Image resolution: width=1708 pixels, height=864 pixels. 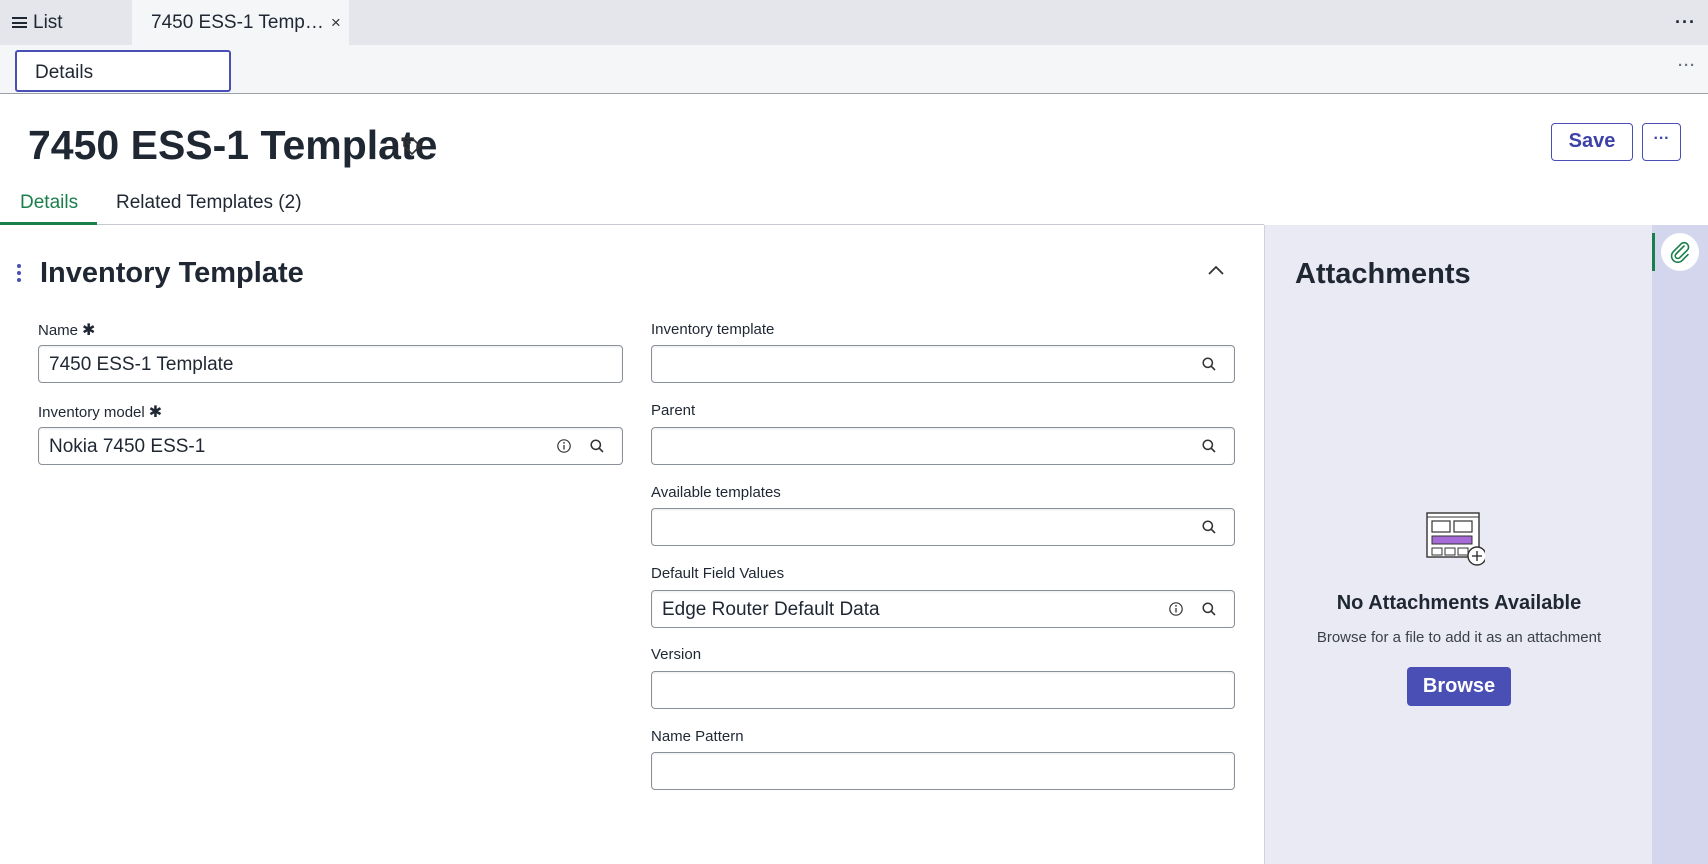 I want to click on drag-handle-icon, so click(x=19, y=274).